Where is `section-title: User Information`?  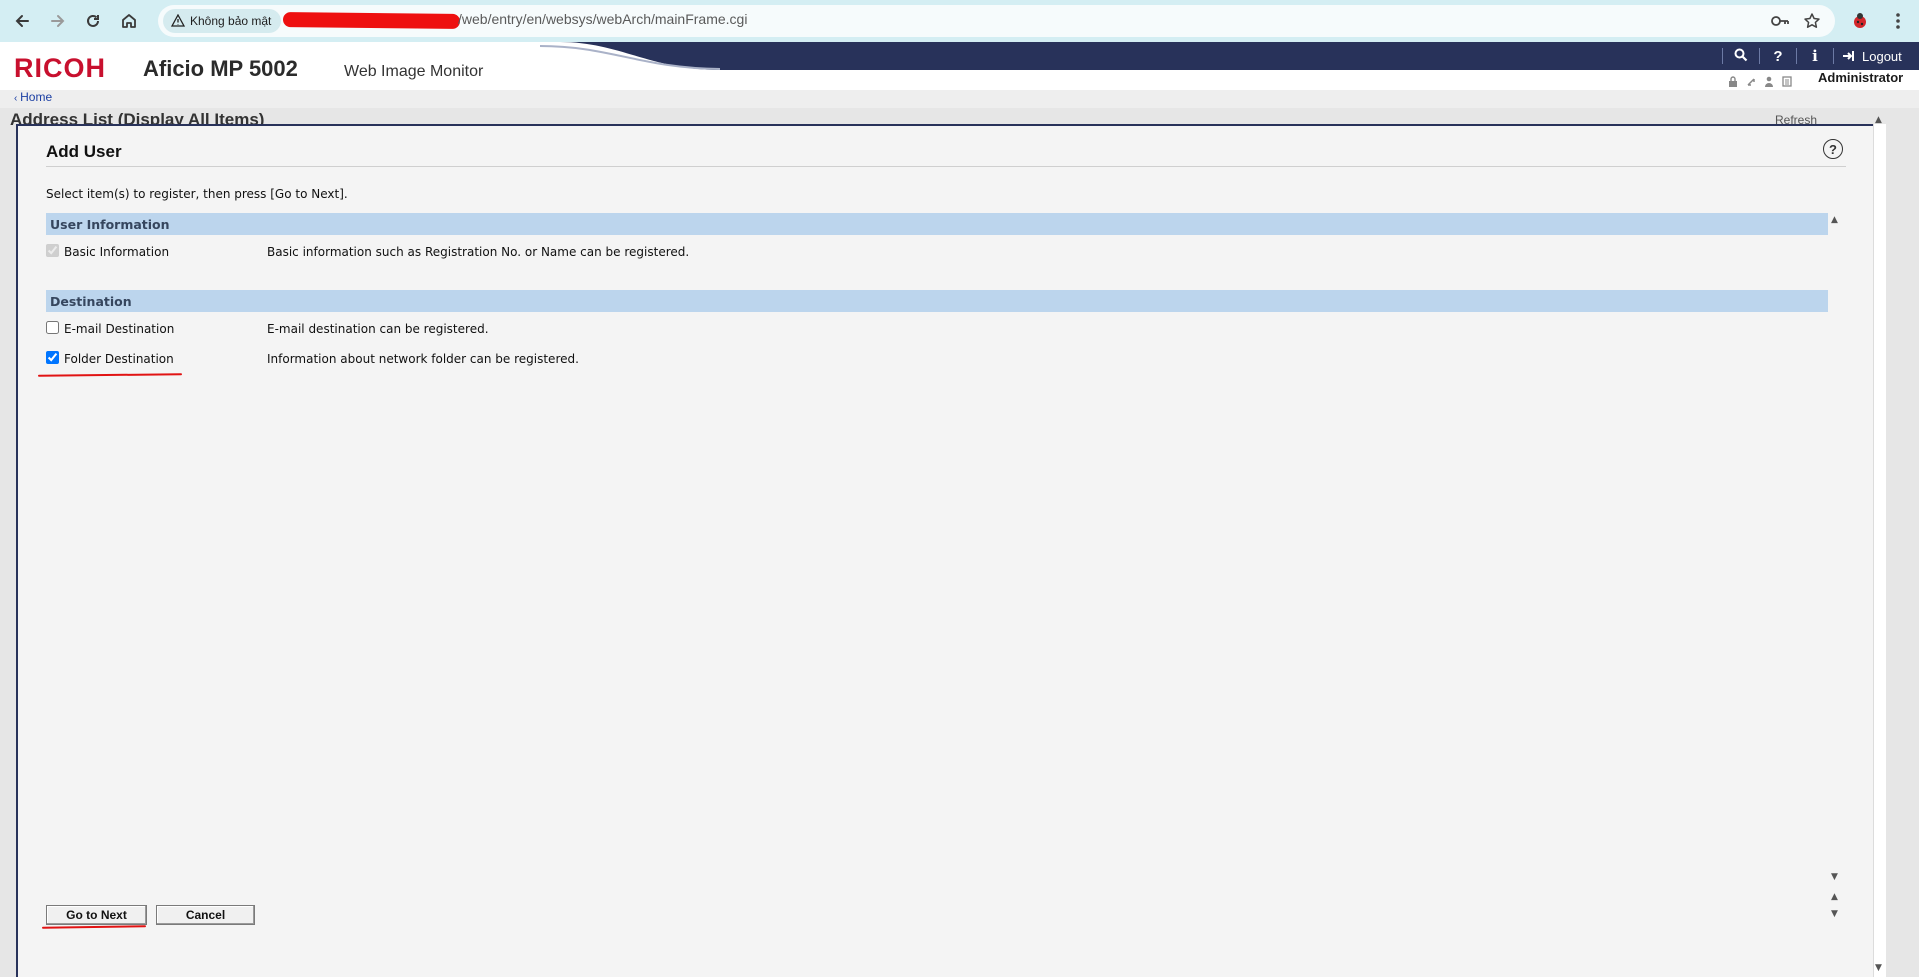 section-title: User Information is located at coordinates (110, 224).